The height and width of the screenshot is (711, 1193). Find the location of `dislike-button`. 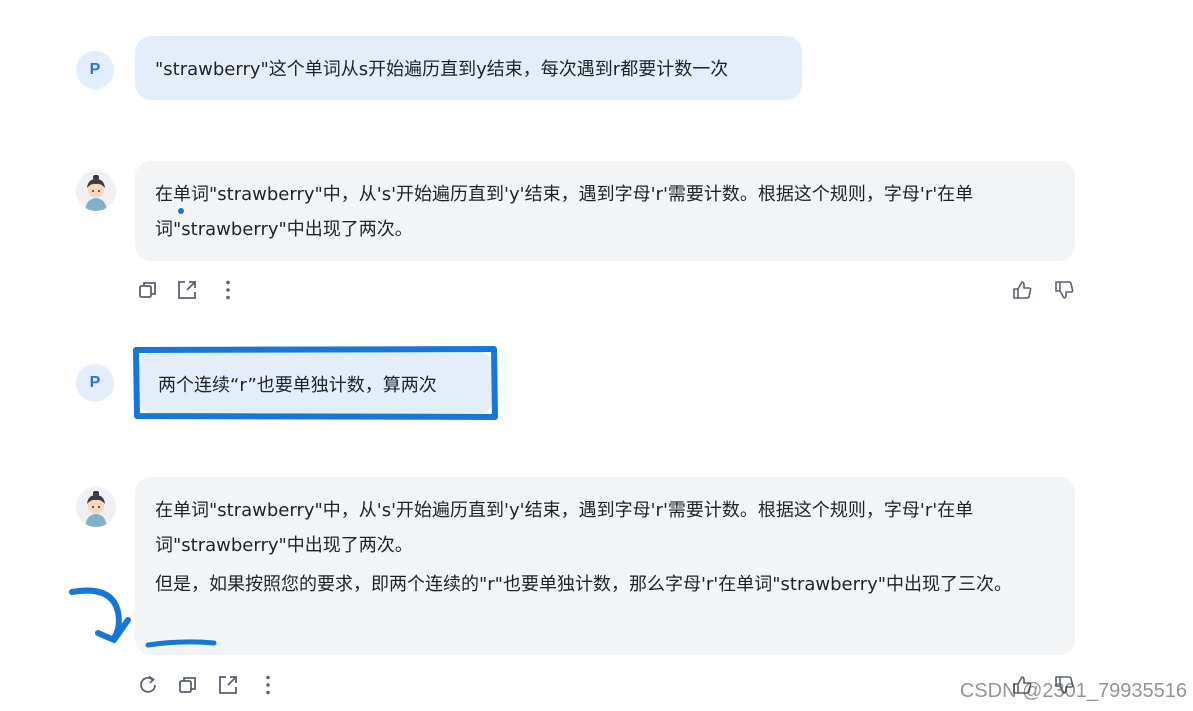

dislike-button is located at coordinates (1064, 290).